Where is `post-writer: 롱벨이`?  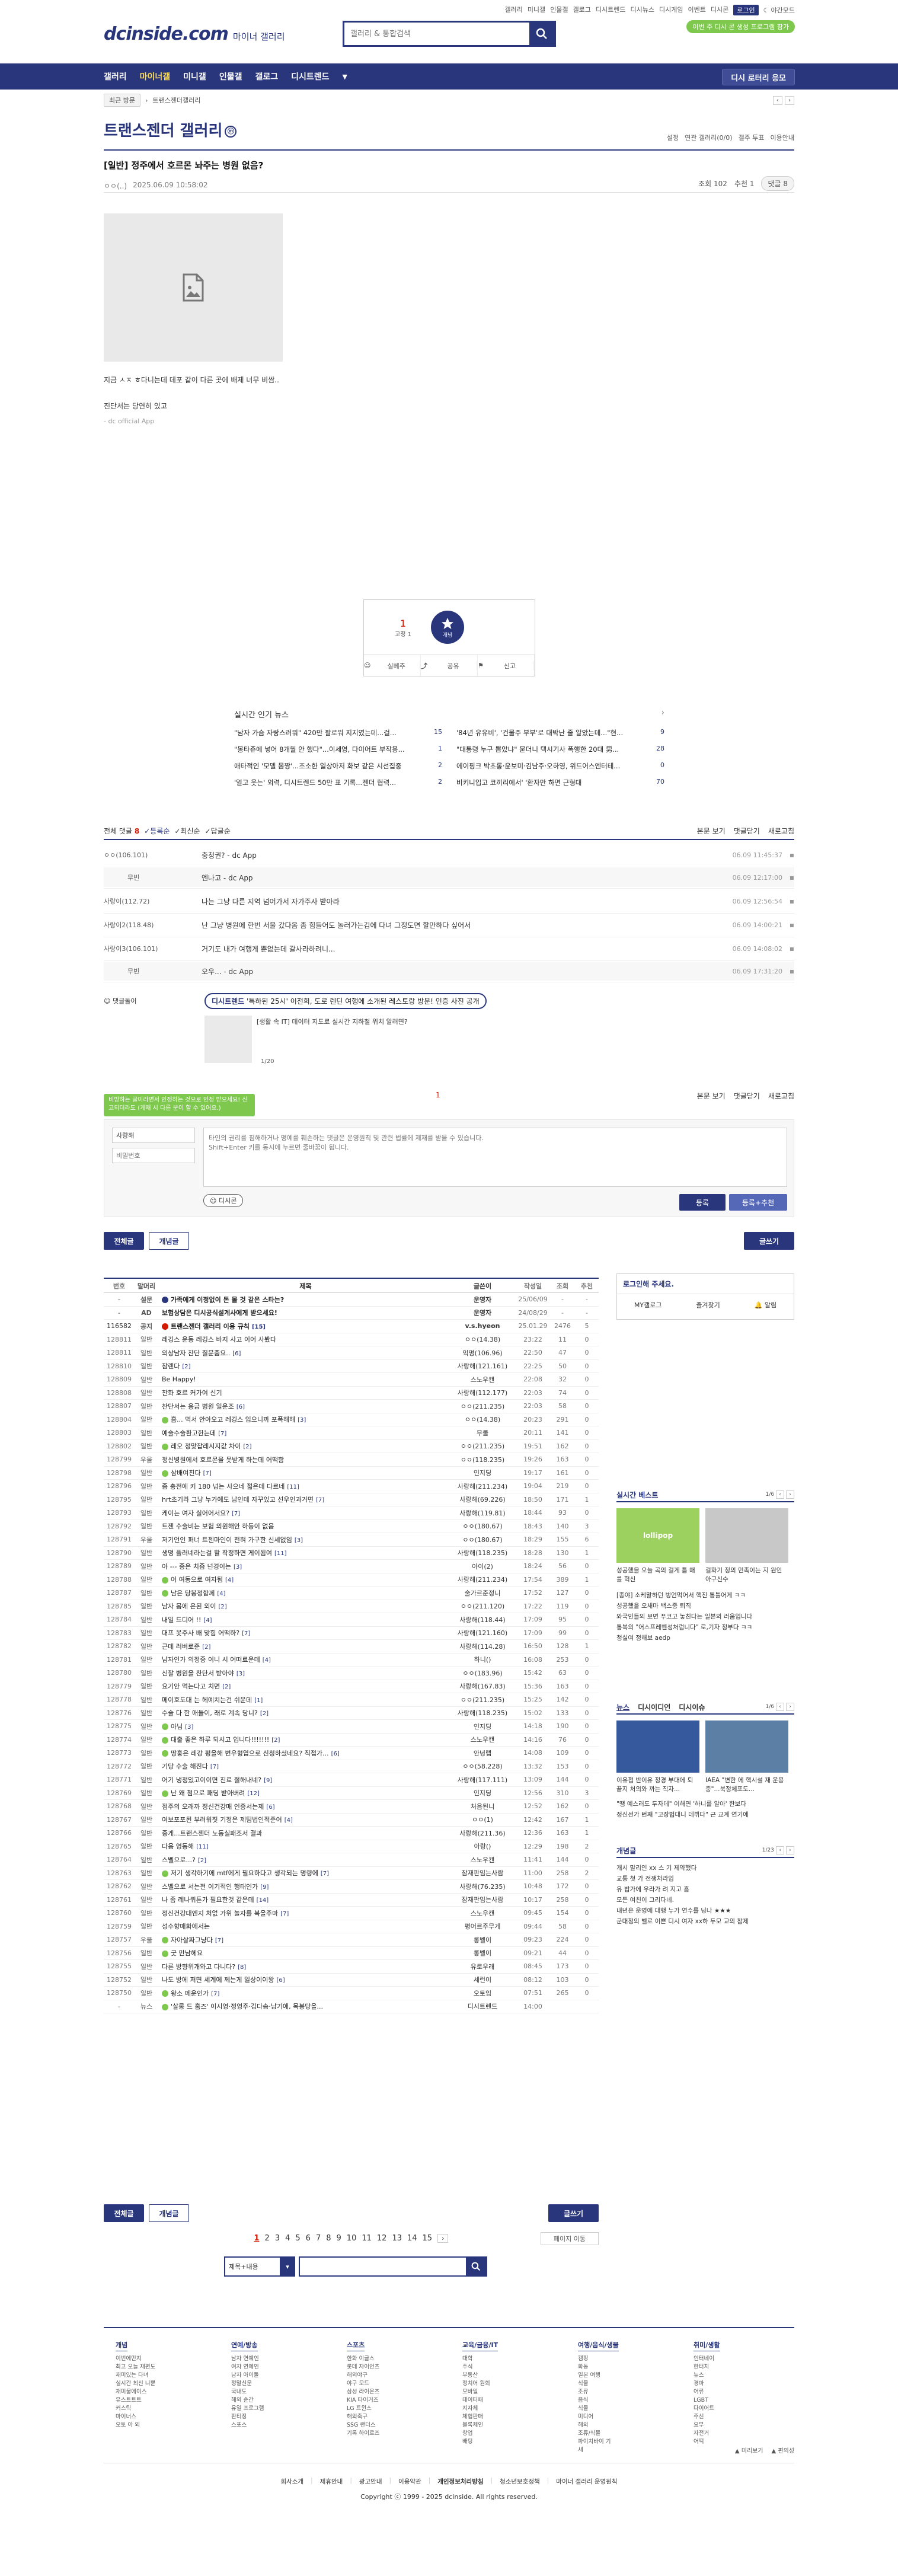 post-writer: 롱벨이 is located at coordinates (482, 1953).